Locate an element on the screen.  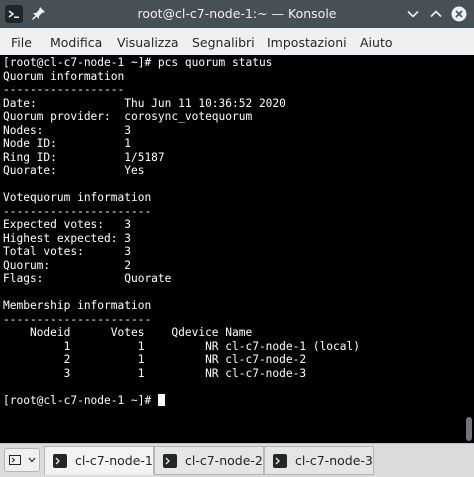
tab-label: cl-c7-node-1 is located at coordinates (114, 460).